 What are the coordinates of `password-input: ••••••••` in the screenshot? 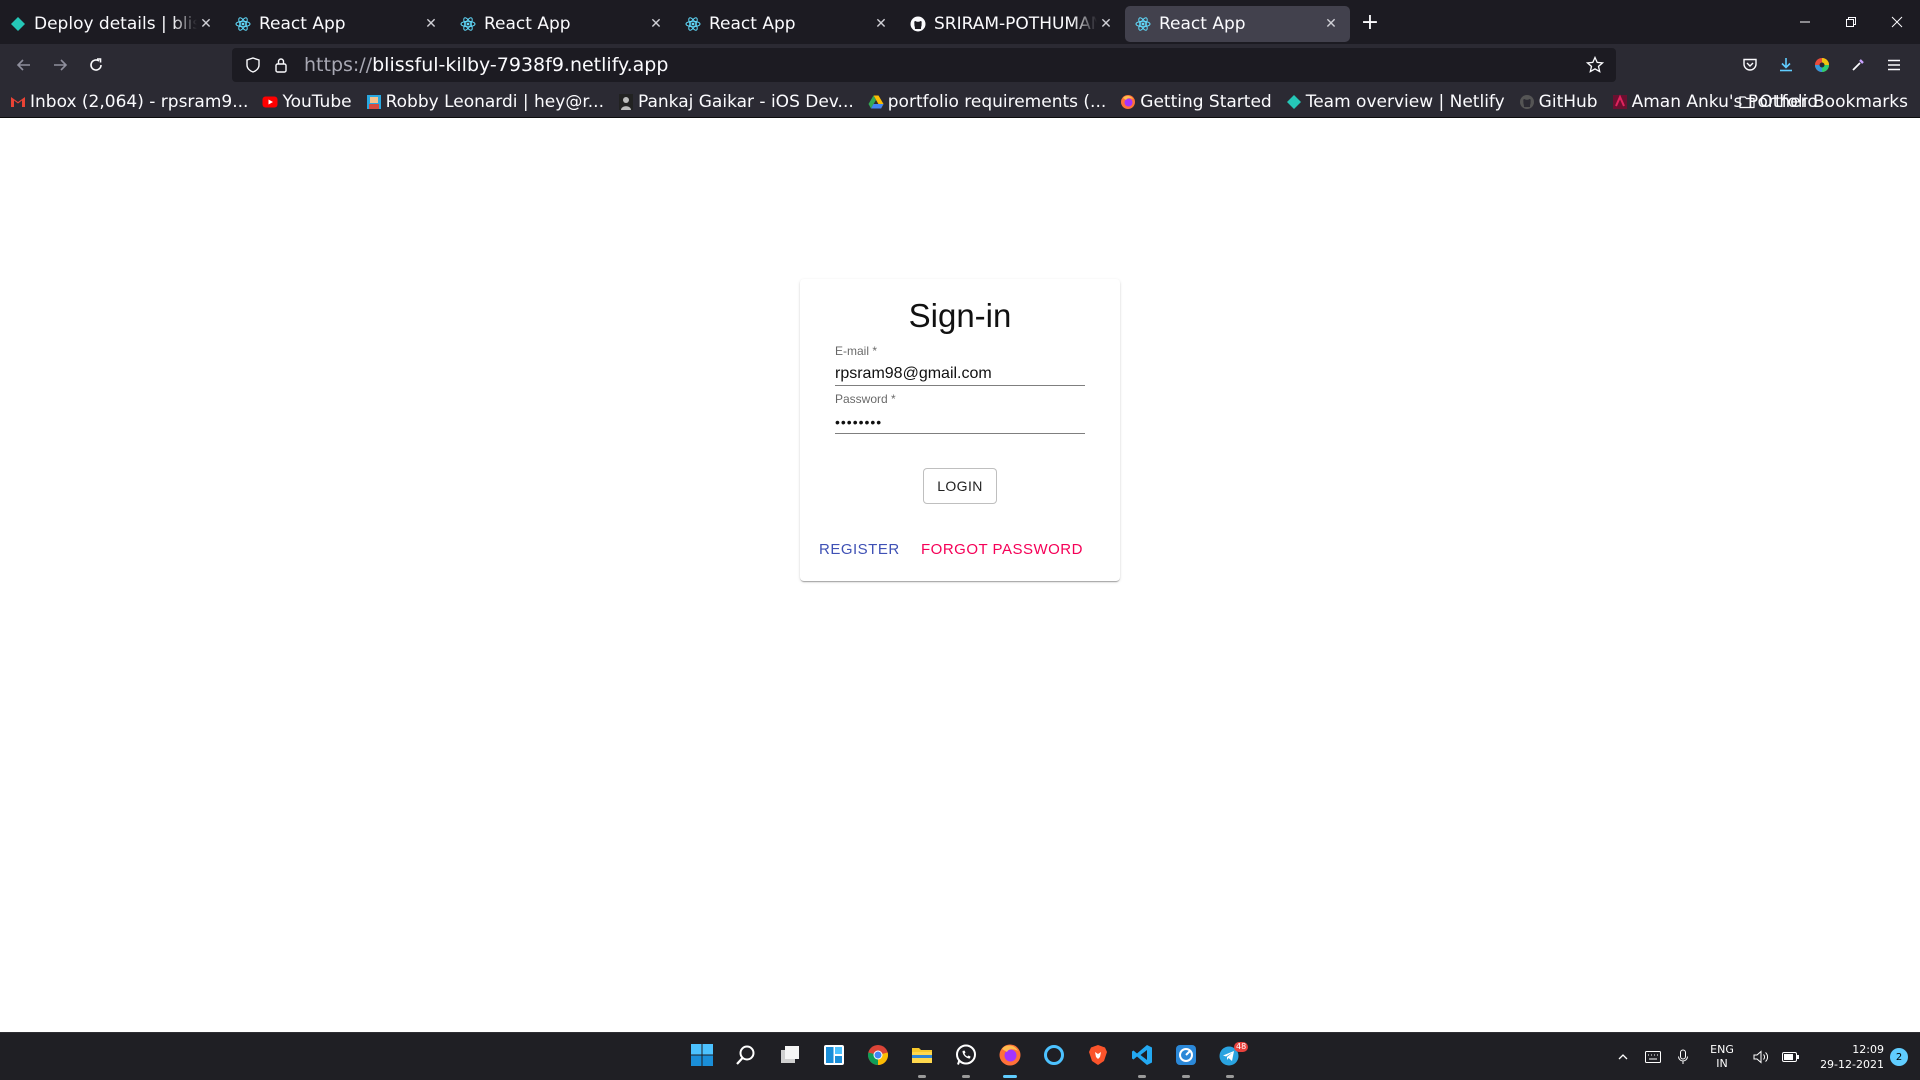 It's located at (960, 422).